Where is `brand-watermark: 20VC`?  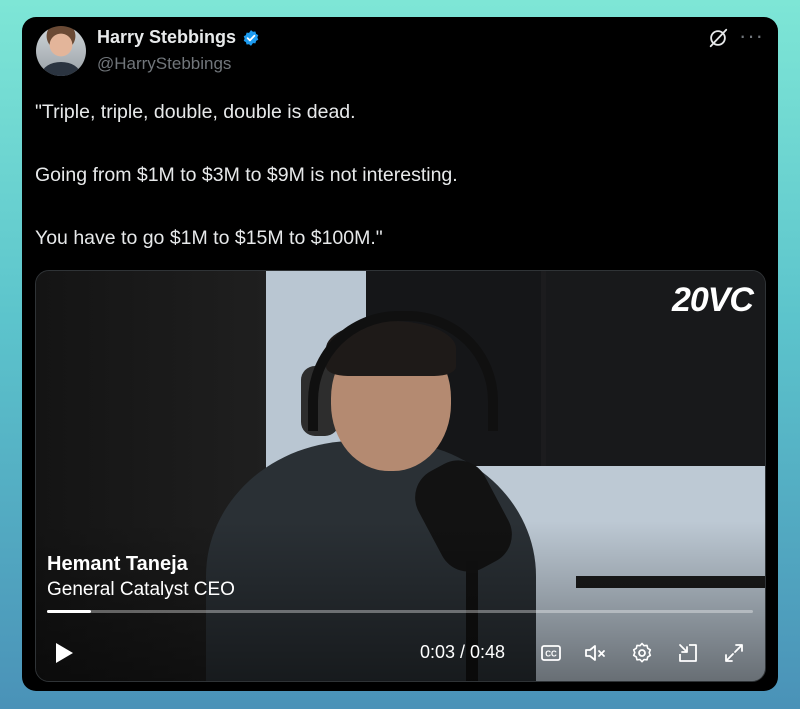 brand-watermark: 20VC is located at coordinates (712, 300).